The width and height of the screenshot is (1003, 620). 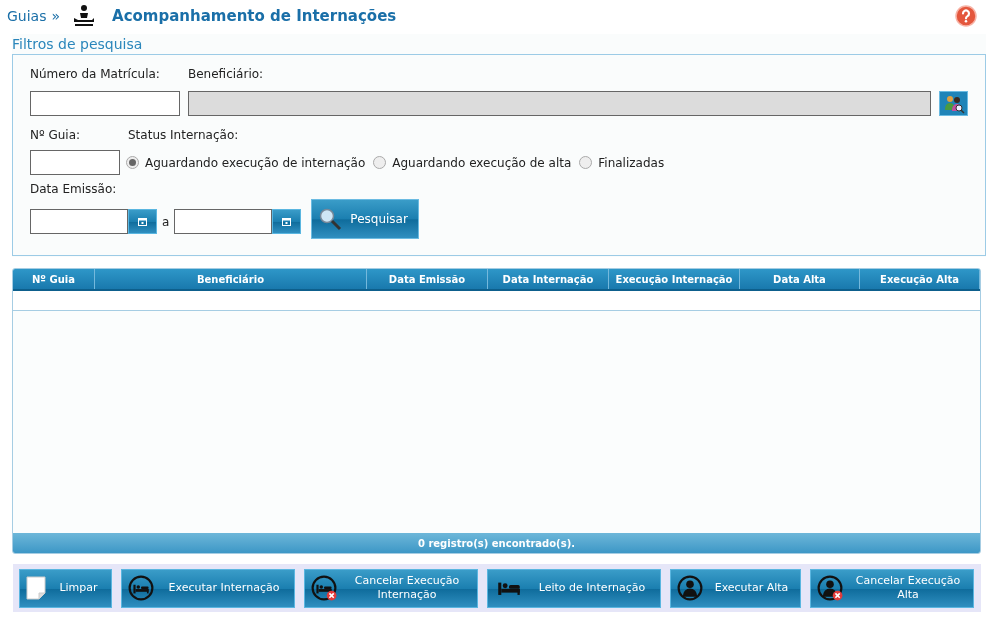 What do you see at coordinates (254, 16) in the screenshot?
I see `page-title: Acompanhamento de Internações` at bounding box center [254, 16].